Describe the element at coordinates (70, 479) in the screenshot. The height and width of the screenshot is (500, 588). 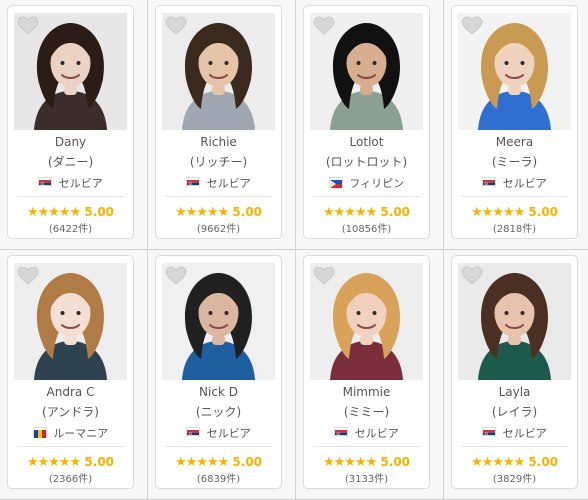
I see `review-count: (2366件)` at that location.